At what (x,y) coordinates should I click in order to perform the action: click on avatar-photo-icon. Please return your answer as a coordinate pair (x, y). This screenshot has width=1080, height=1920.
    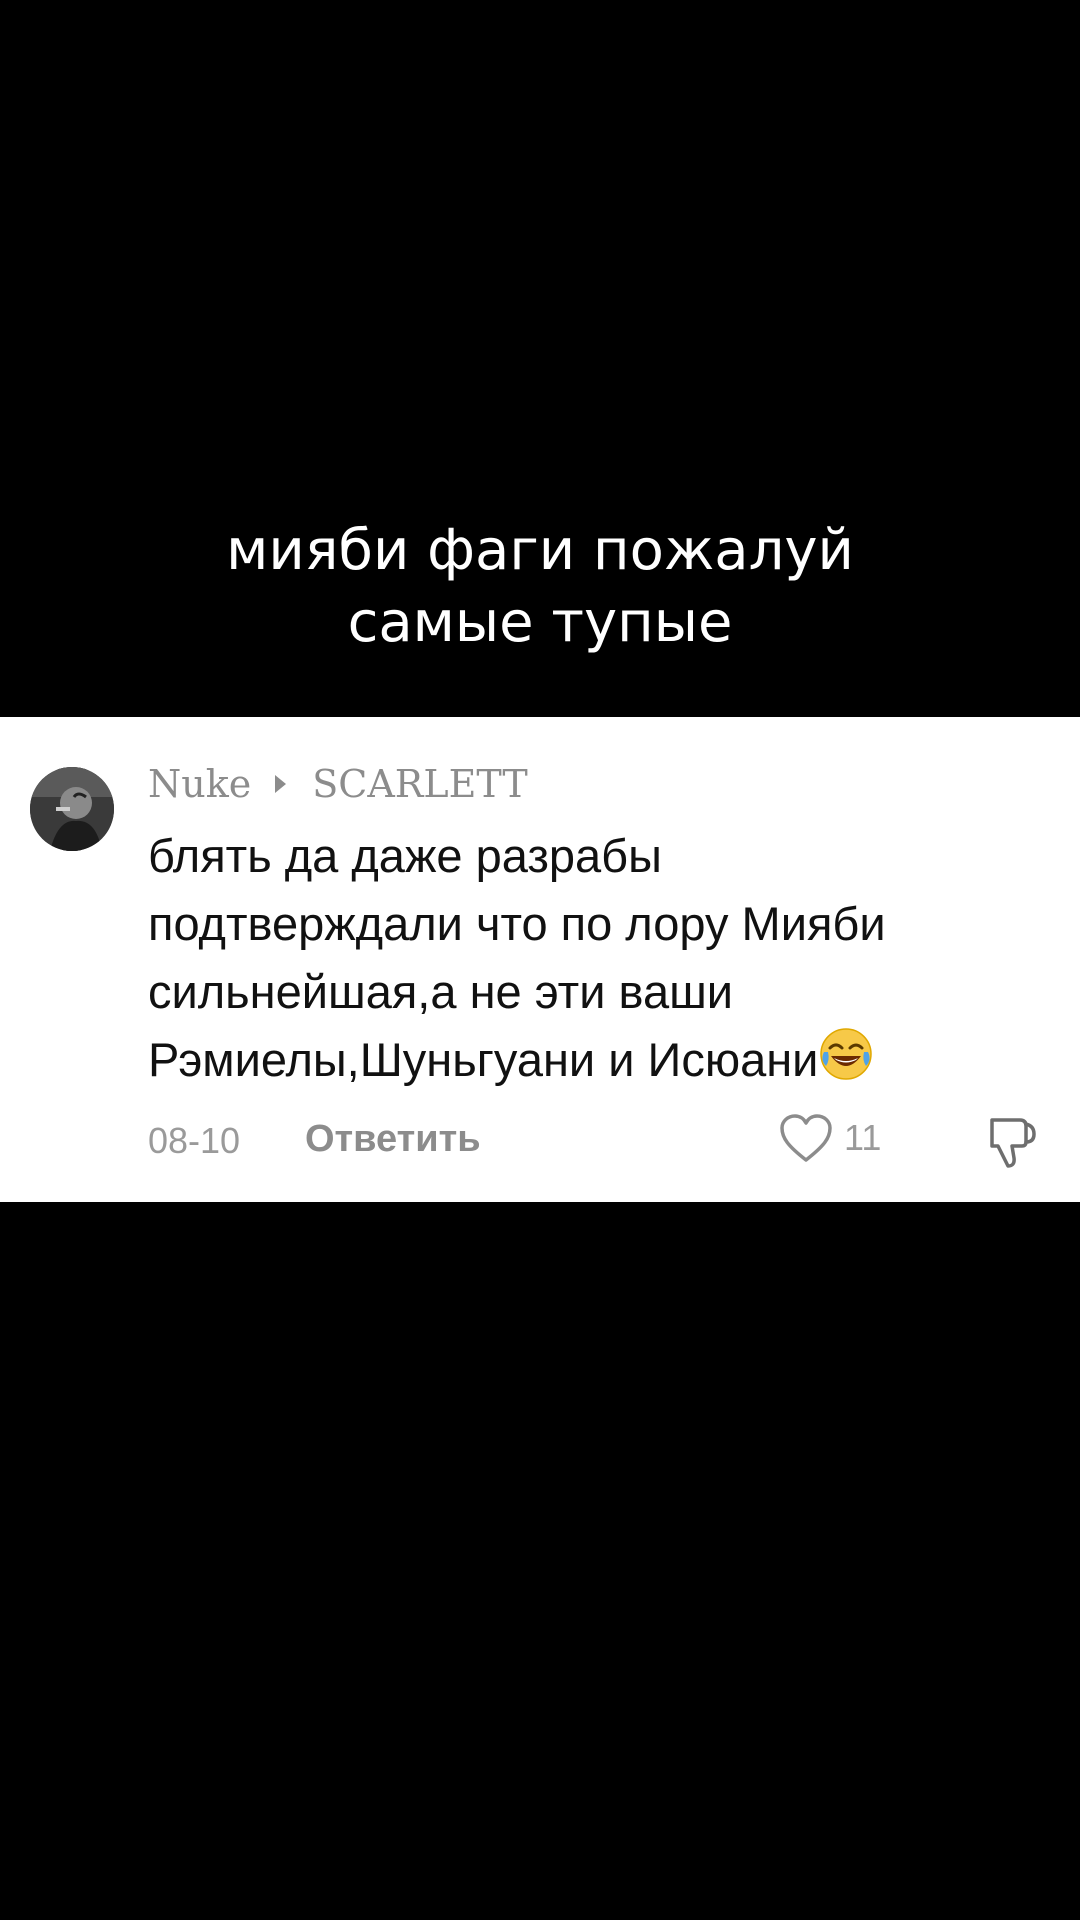
    Looking at the image, I should click on (72, 809).